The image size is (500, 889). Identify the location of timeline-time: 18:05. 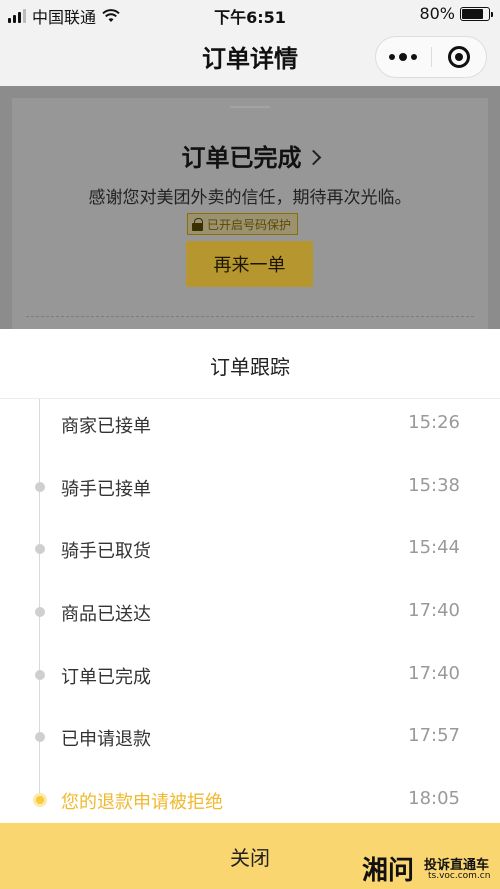
(434, 798).